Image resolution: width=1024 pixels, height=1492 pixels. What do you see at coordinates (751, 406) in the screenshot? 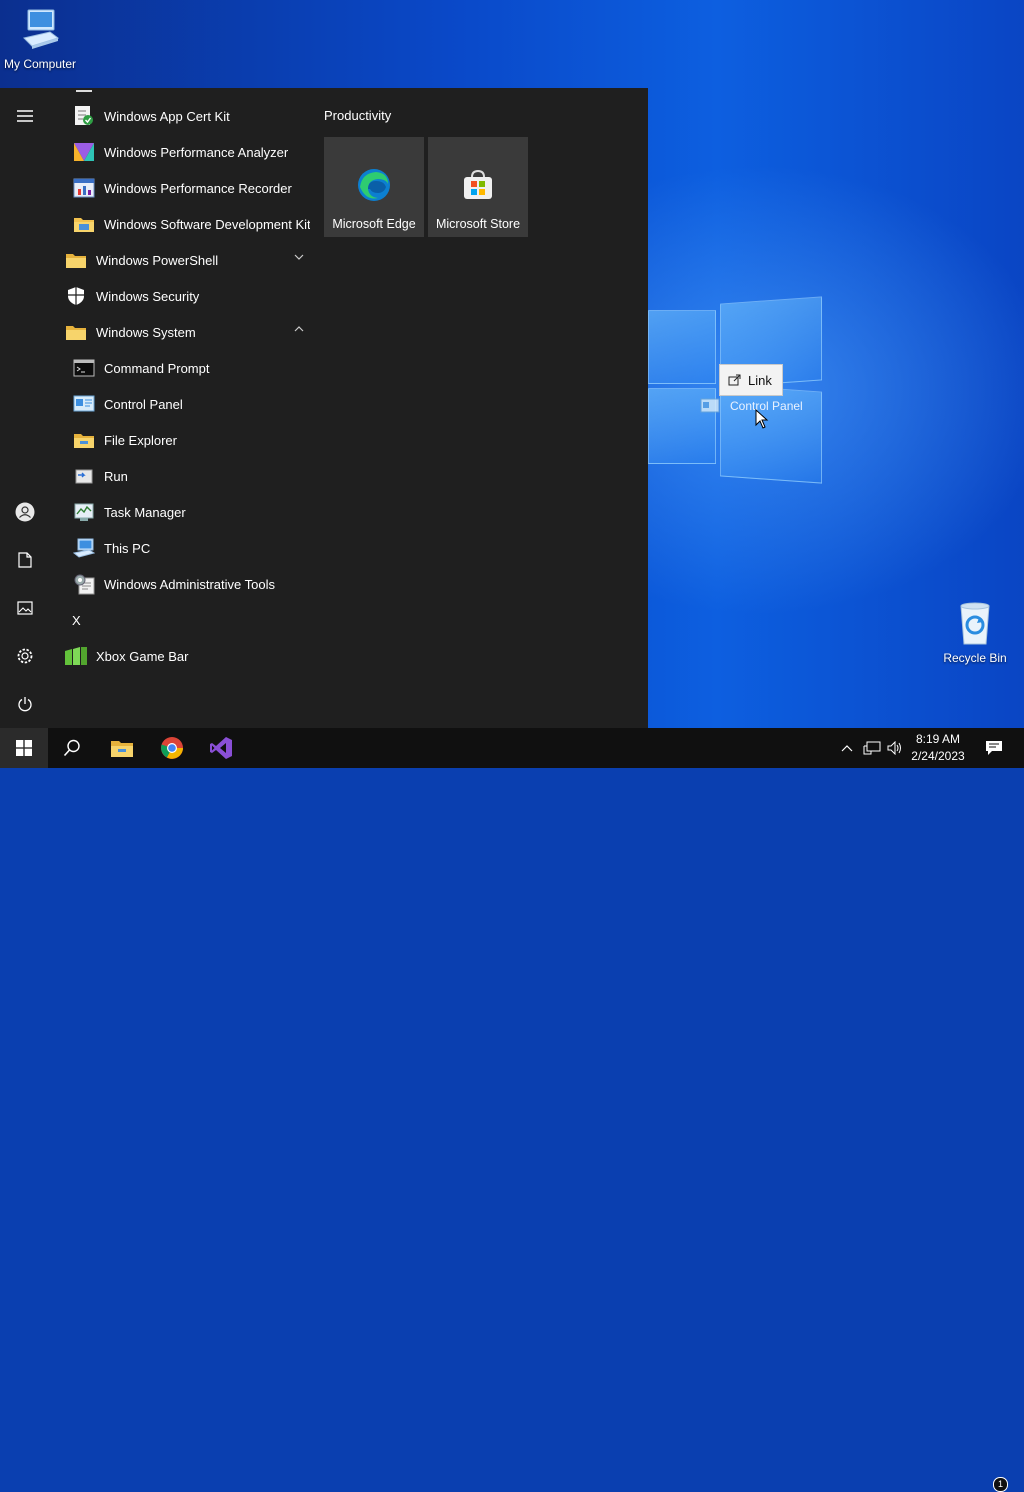
I see `dragged-item: Control Panel` at bounding box center [751, 406].